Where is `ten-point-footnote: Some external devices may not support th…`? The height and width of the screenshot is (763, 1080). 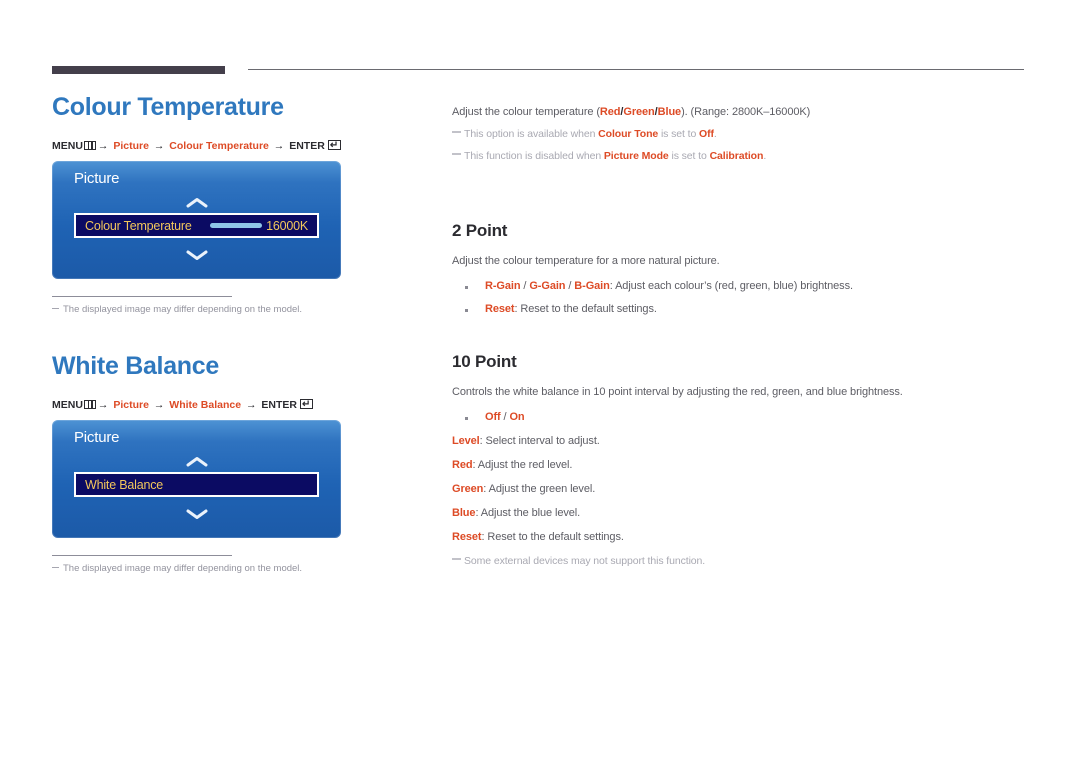 ten-point-footnote: Some external devices may not support th… is located at coordinates (742, 562).